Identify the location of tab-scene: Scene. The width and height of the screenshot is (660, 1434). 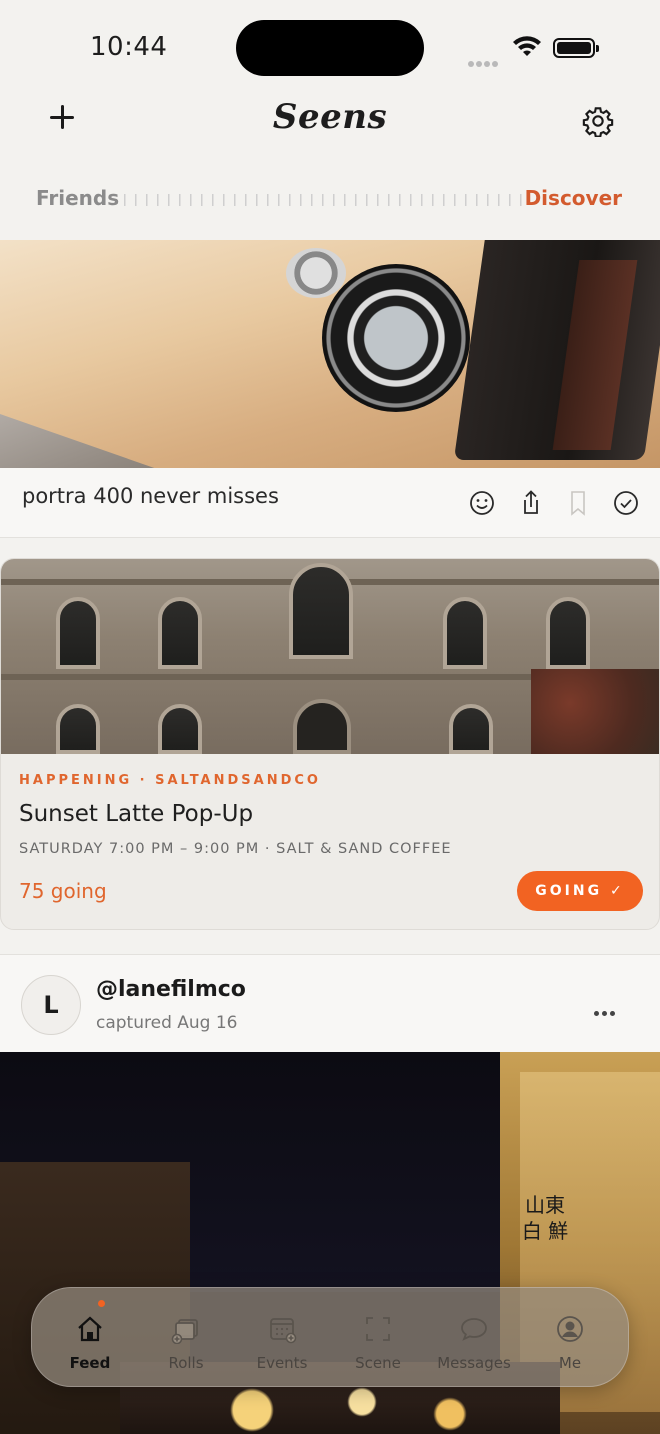
(378, 1338).